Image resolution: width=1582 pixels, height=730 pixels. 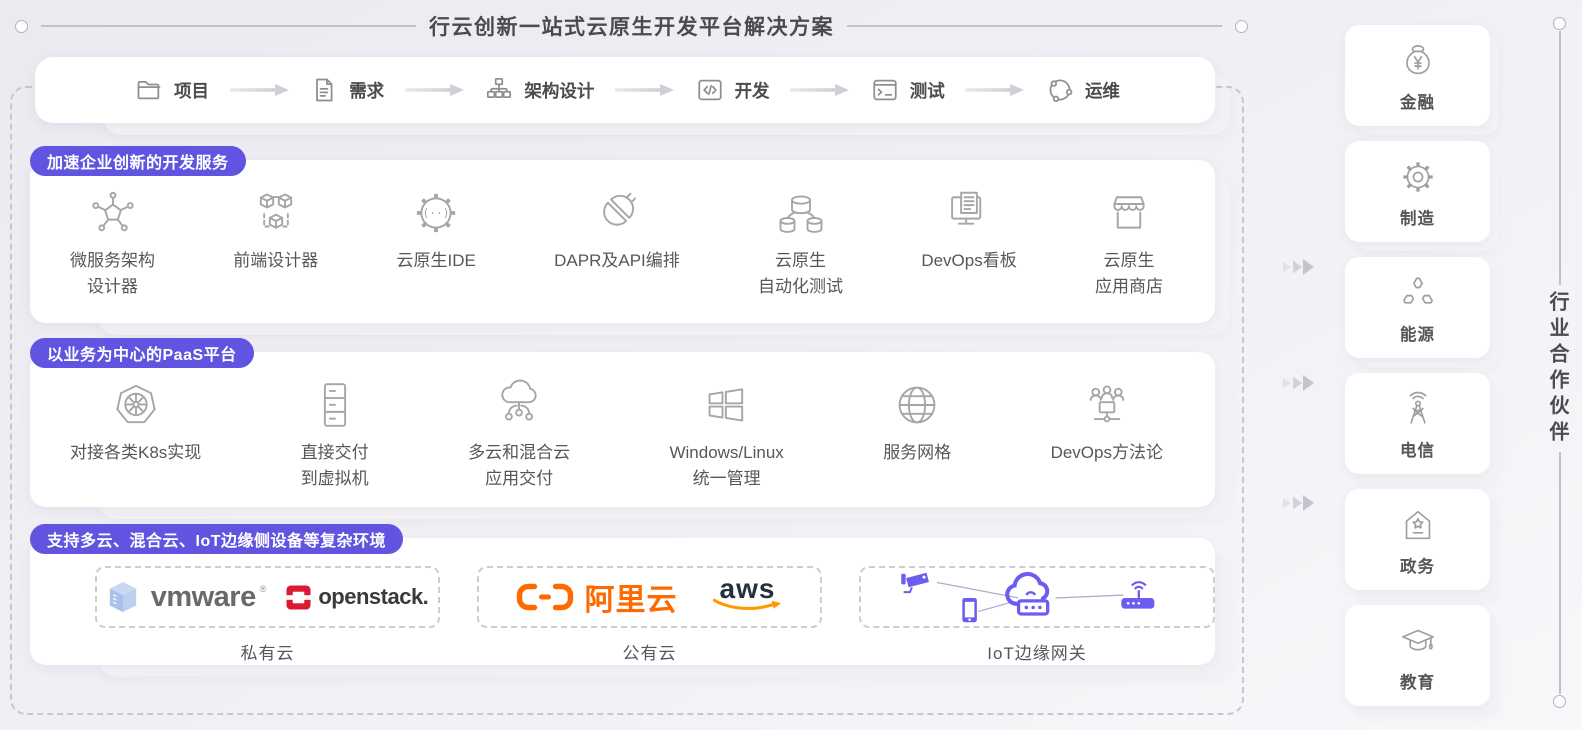 I want to click on industry-label: 政务, so click(x=1417, y=566).